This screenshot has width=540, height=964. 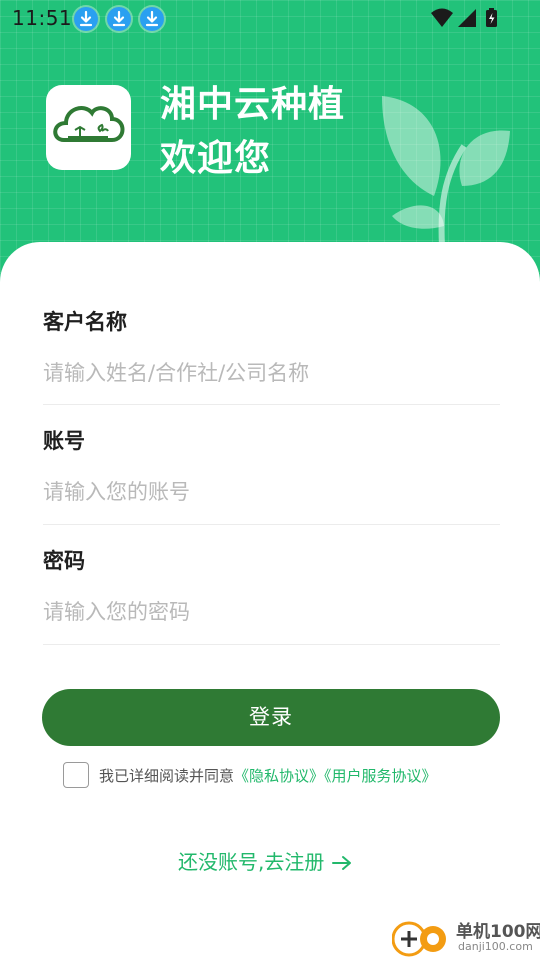 I want to click on watermark: 单机100网 danji100.com, so click(x=465, y=938).